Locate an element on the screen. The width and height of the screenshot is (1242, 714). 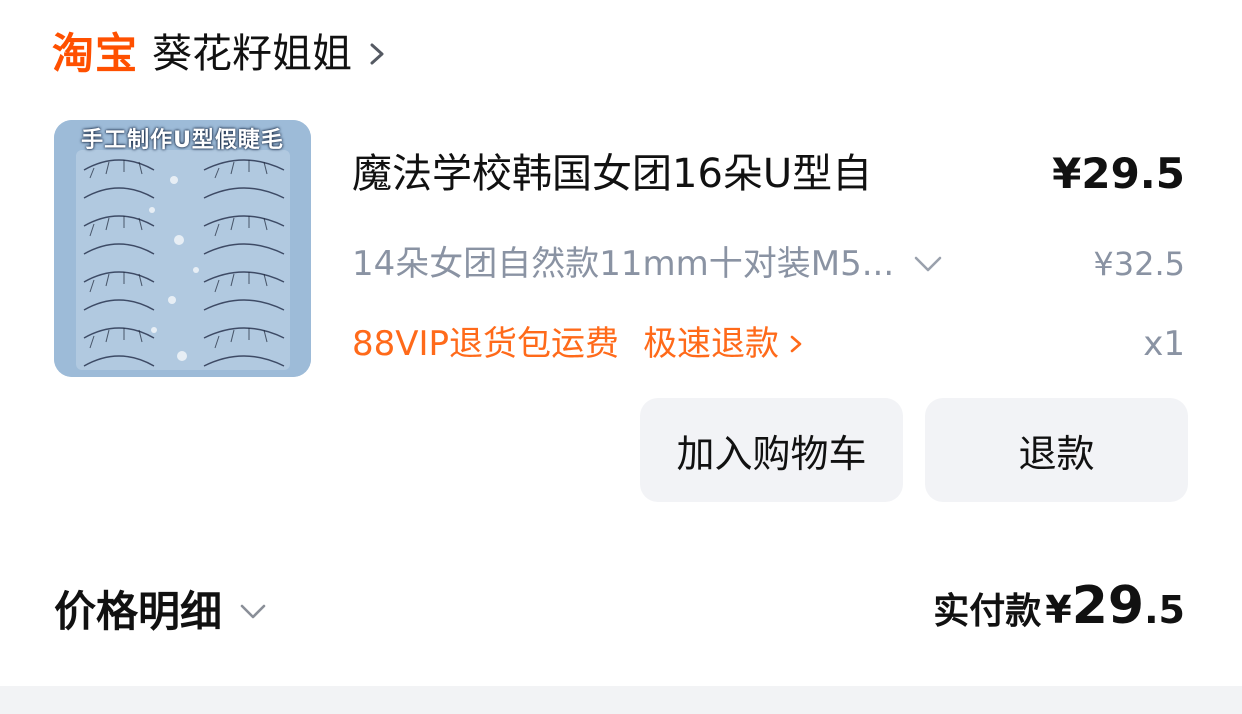
product-image: 手工制作U型假睫毛 is located at coordinates (182, 248).